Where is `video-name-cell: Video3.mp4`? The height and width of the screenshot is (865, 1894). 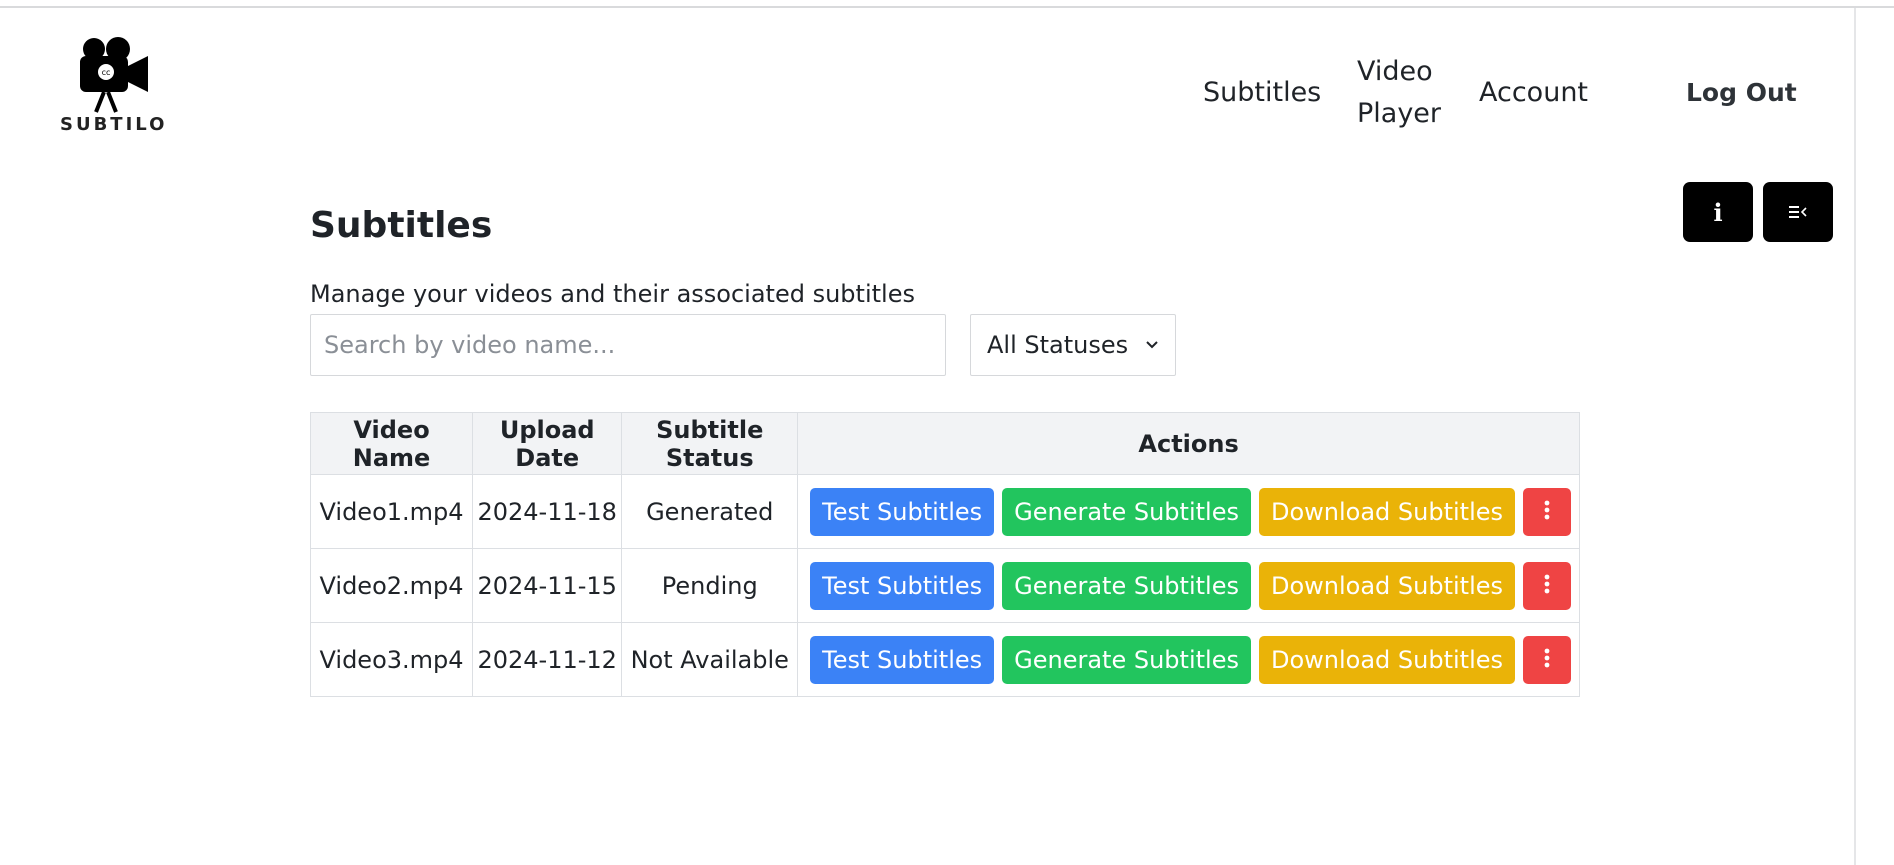 video-name-cell: Video3.mp4 is located at coordinates (391, 659).